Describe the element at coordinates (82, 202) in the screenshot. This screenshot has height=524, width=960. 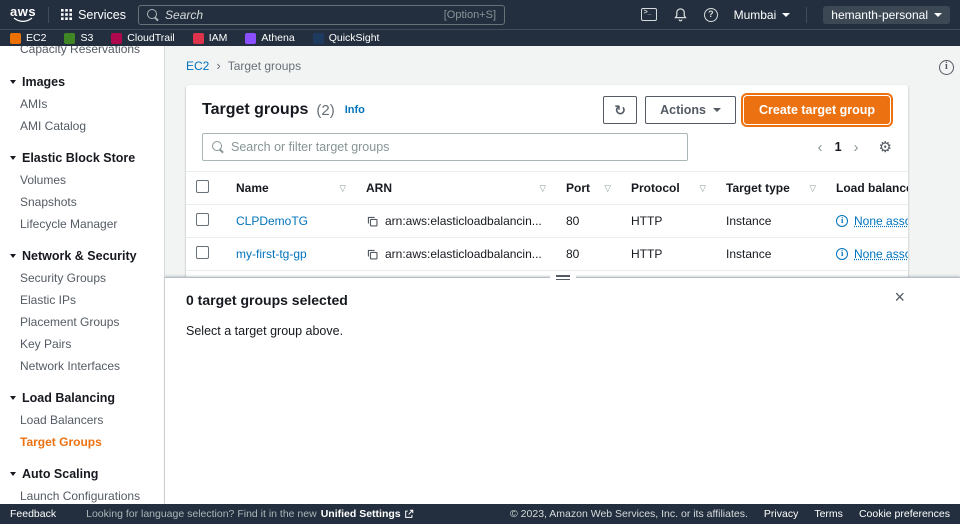
I see `sidebar-item-snapshots: Snapshots` at that location.